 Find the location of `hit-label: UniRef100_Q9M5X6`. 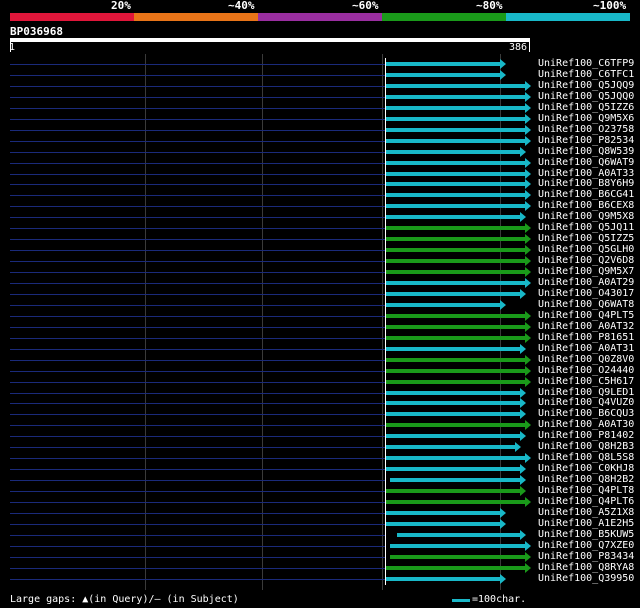

hit-label: UniRef100_Q9M5X6 is located at coordinates (586, 118).